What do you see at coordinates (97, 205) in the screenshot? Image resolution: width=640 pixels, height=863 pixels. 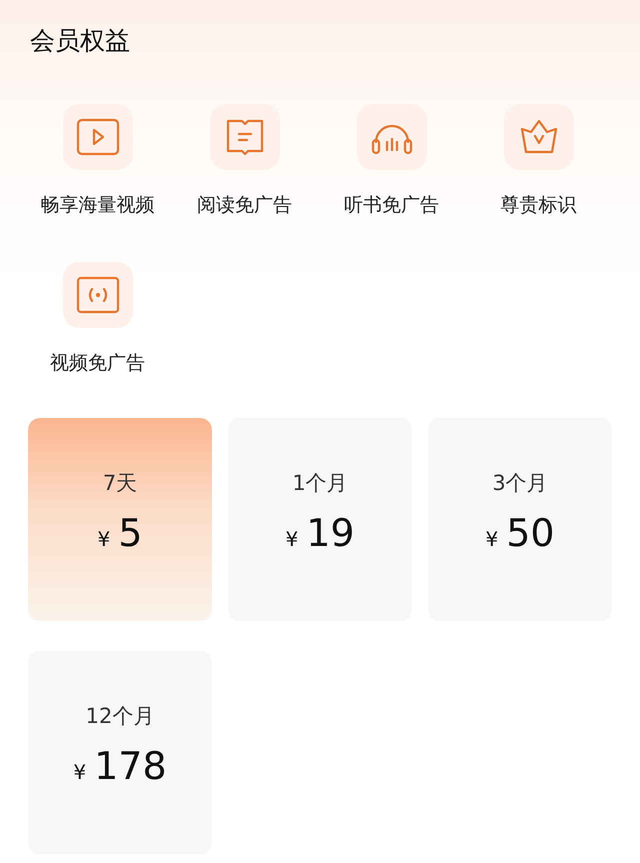 I see `benefit-label: 畅享海量视频` at bounding box center [97, 205].